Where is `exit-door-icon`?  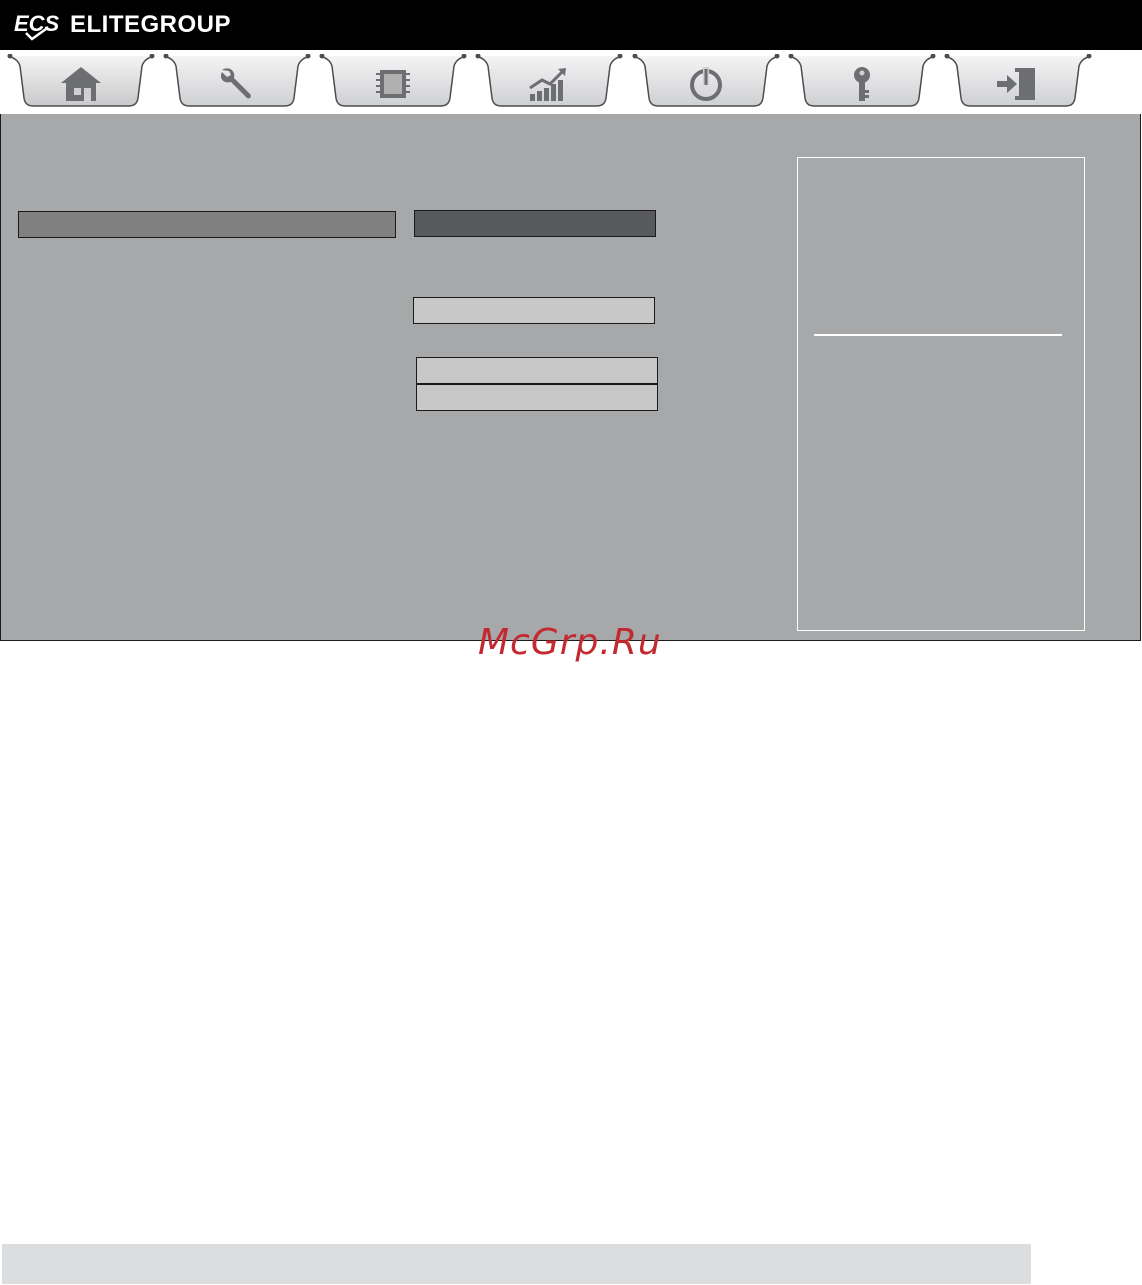 exit-door-icon is located at coordinates (1018, 84).